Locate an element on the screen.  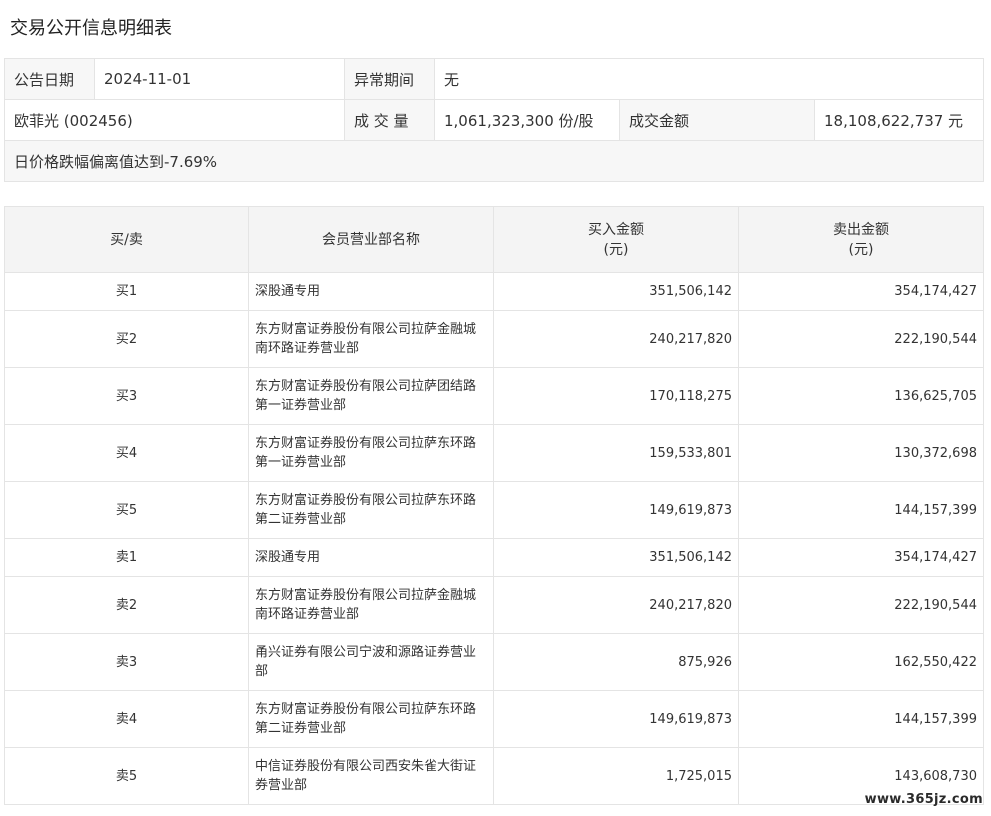
row-sell-amount: 162,550,422 is located at coordinates (861, 662).